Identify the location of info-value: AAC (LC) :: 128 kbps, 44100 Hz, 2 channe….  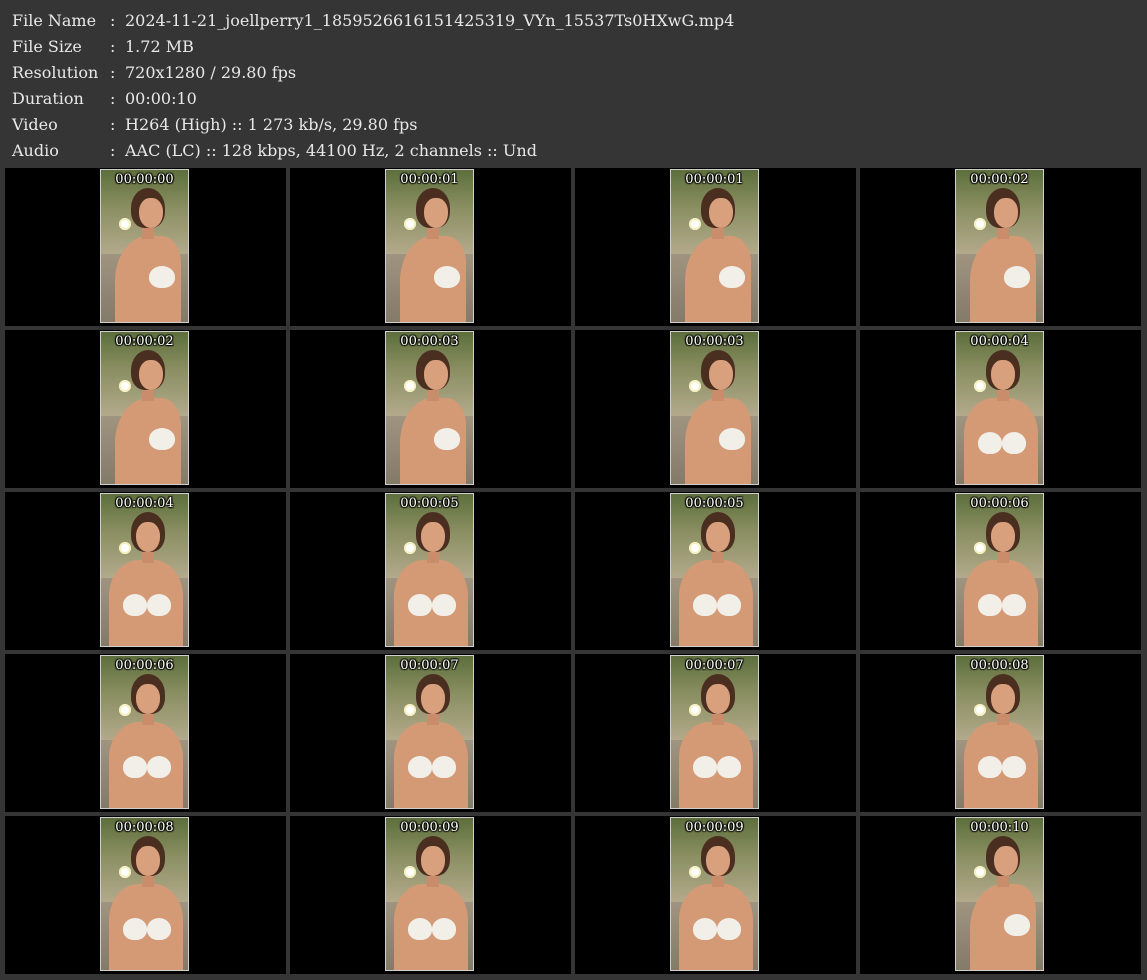
(331, 150).